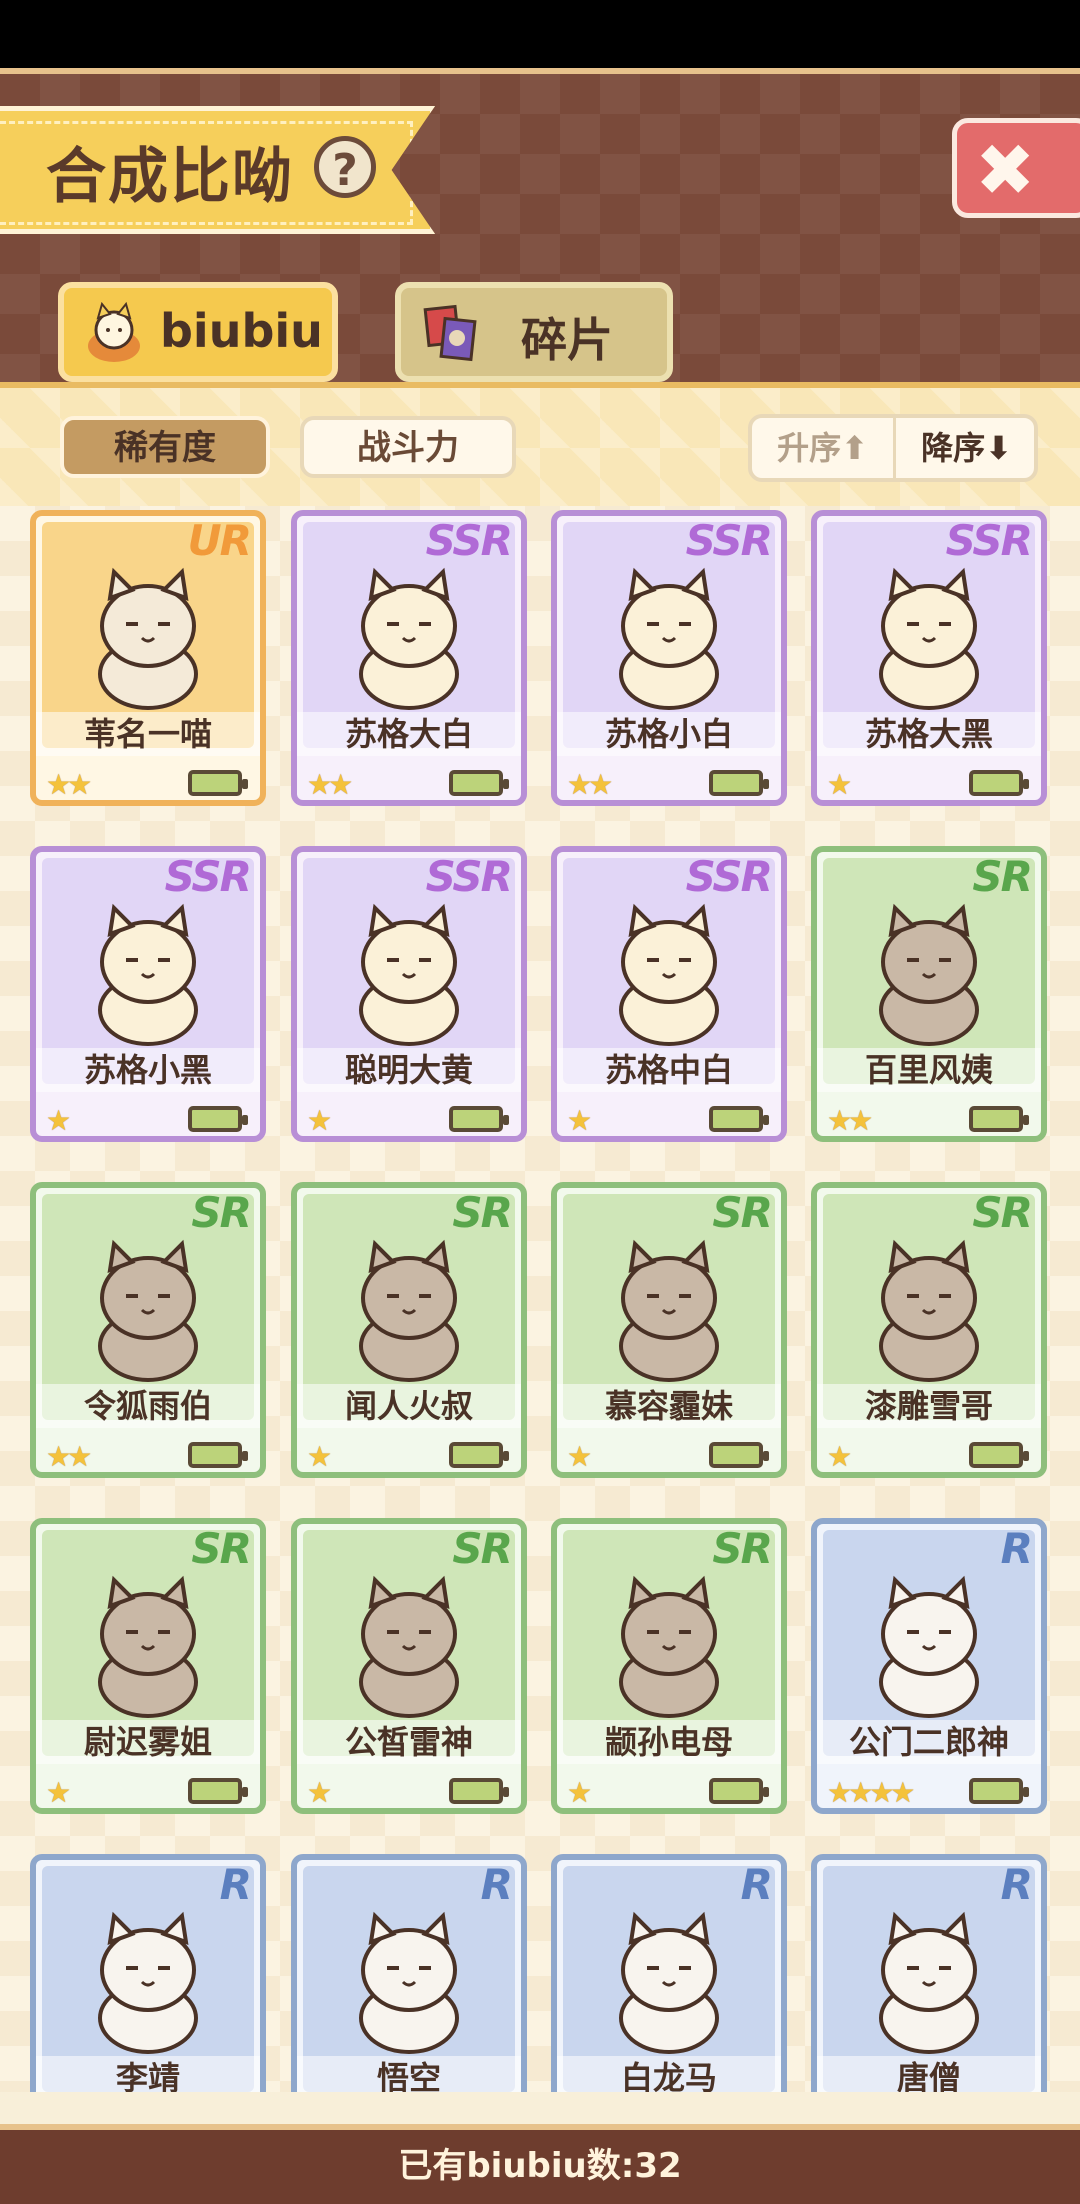 The height and width of the screenshot is (2204, 1080). Describe the element at coordinates (165, 447) in the screenshot. I see `filter-rarity-button: 稀有度` at that location.